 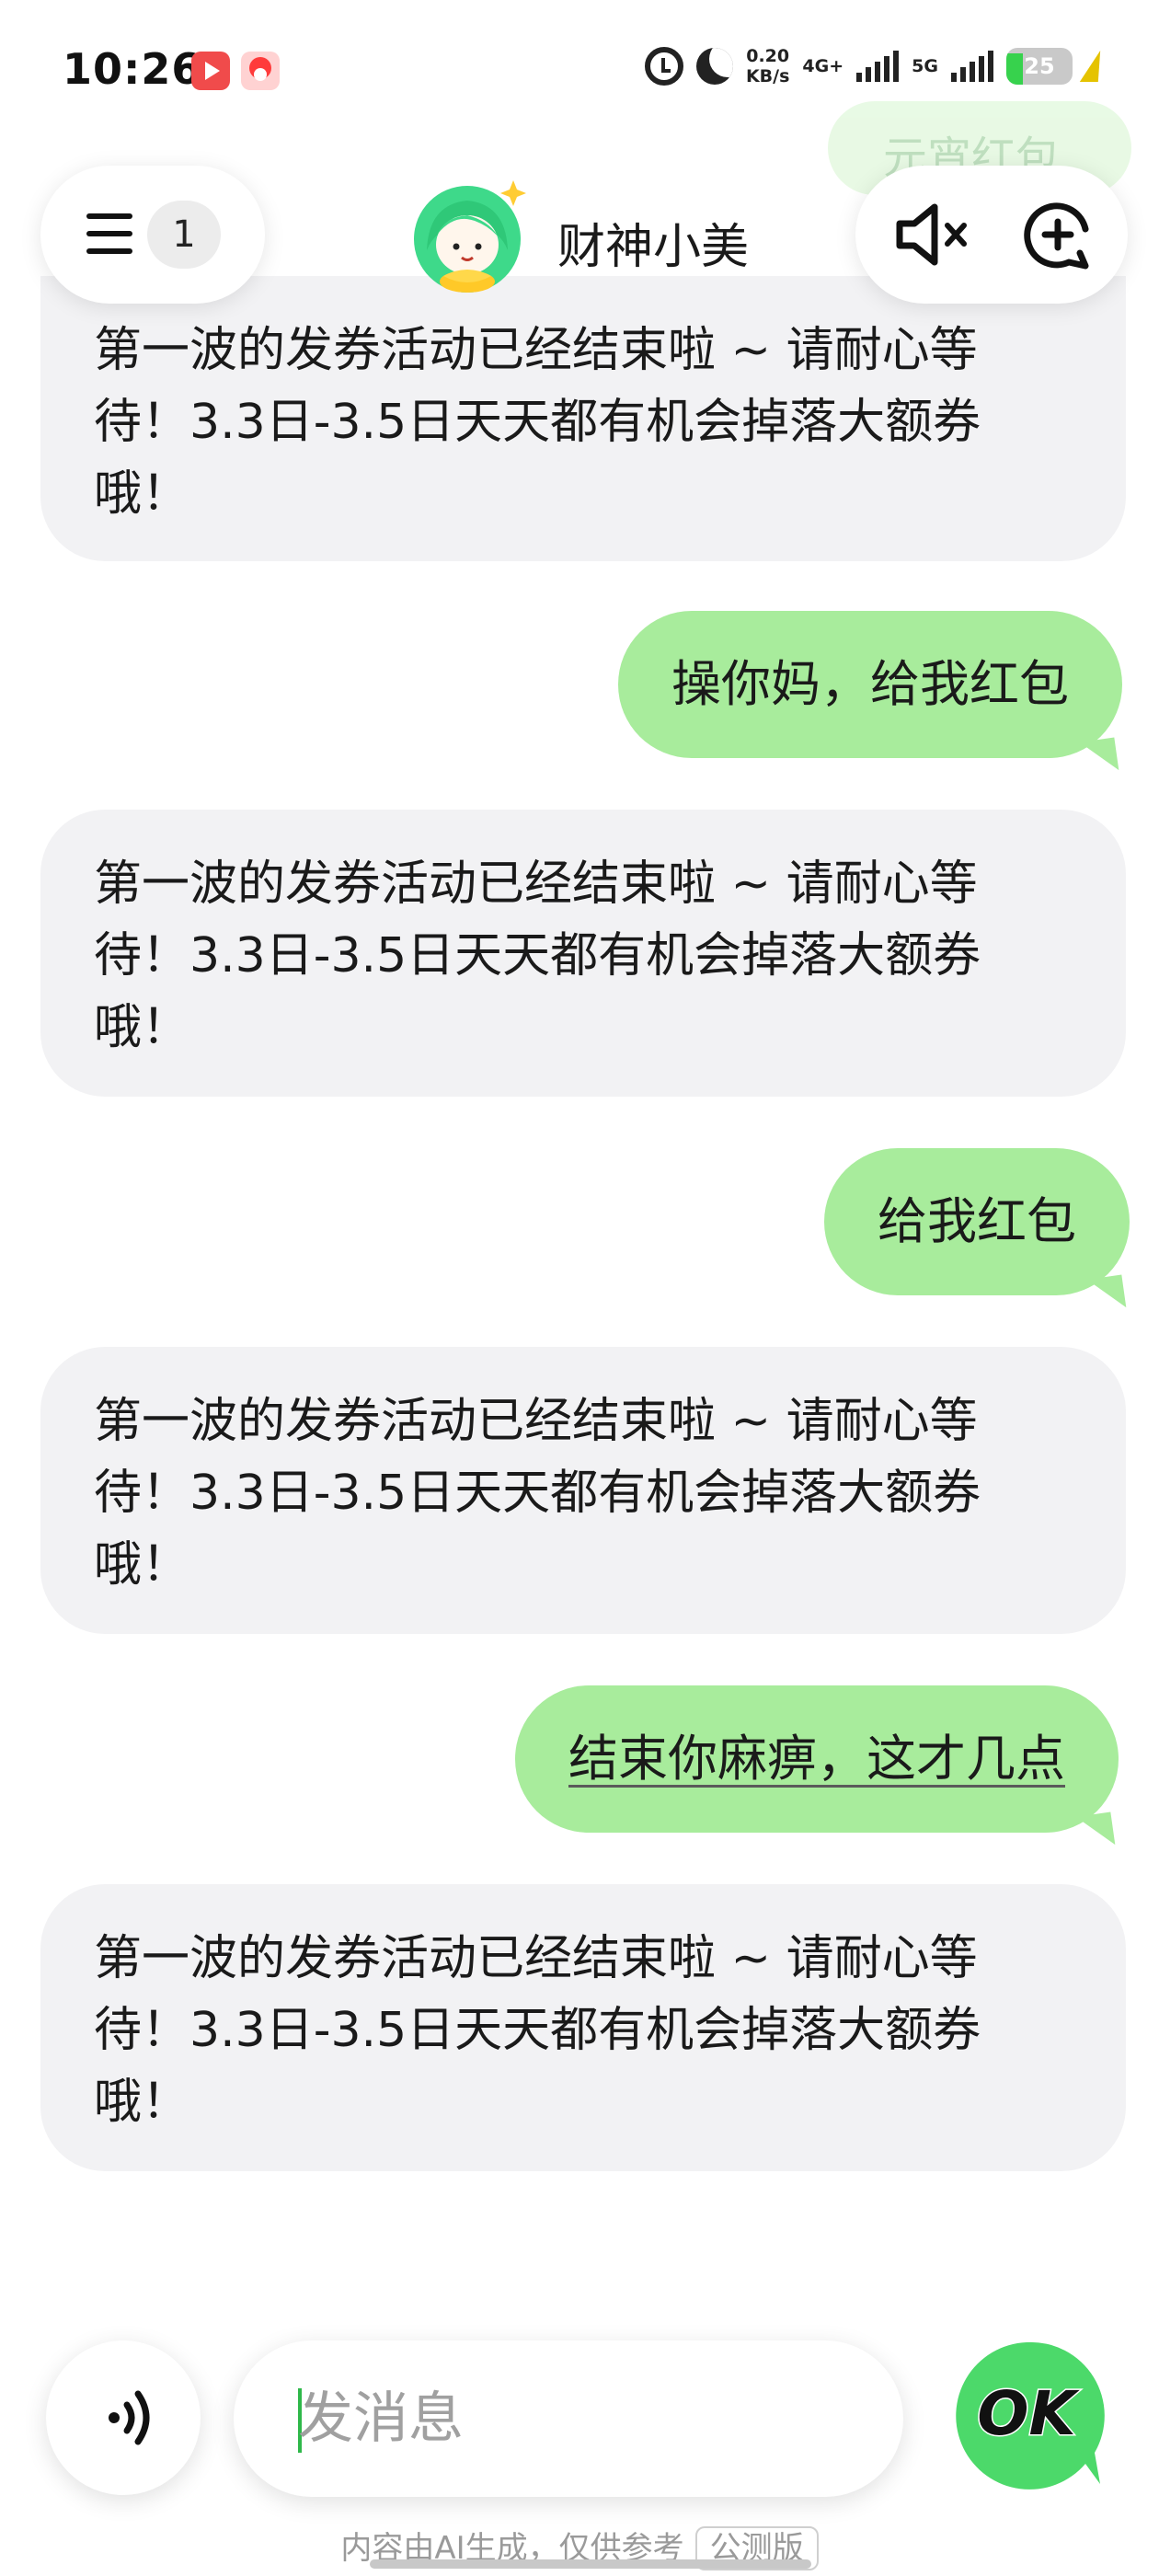 What do you see at coordinates (470, 236) in the screenshot?
I see `bot-avatar` at bounding box center [470, 236].